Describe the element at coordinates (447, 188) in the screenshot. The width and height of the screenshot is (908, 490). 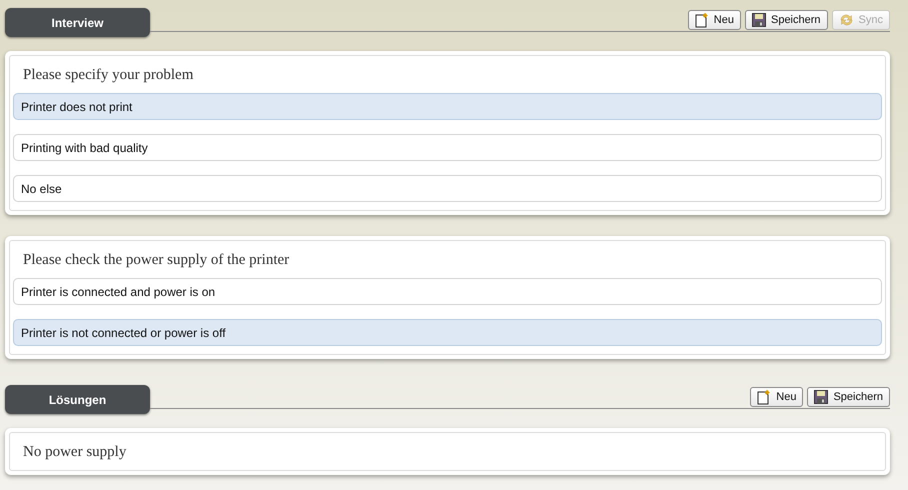
I see `answer-option: No else` at that location.